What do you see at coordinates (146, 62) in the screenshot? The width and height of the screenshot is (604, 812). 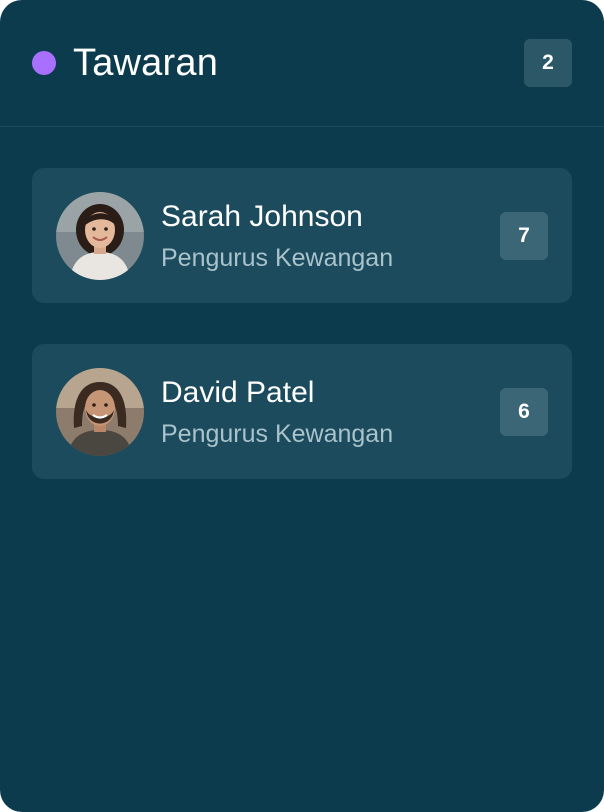 I see `column-title: Tawaran` at bounding box center [146, 62].